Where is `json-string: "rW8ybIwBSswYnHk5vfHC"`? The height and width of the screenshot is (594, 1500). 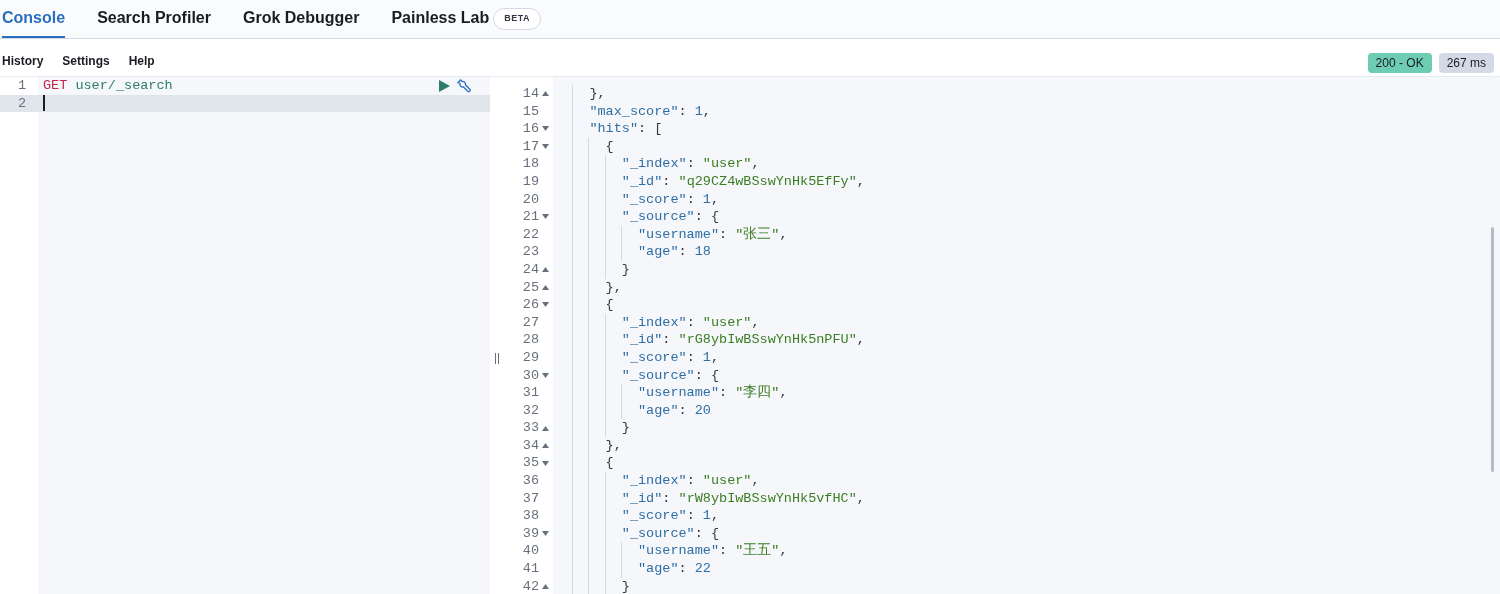 json-string: "rW8ybIwBSswYnHk5vfHC" is located at coordinates (767, 498).